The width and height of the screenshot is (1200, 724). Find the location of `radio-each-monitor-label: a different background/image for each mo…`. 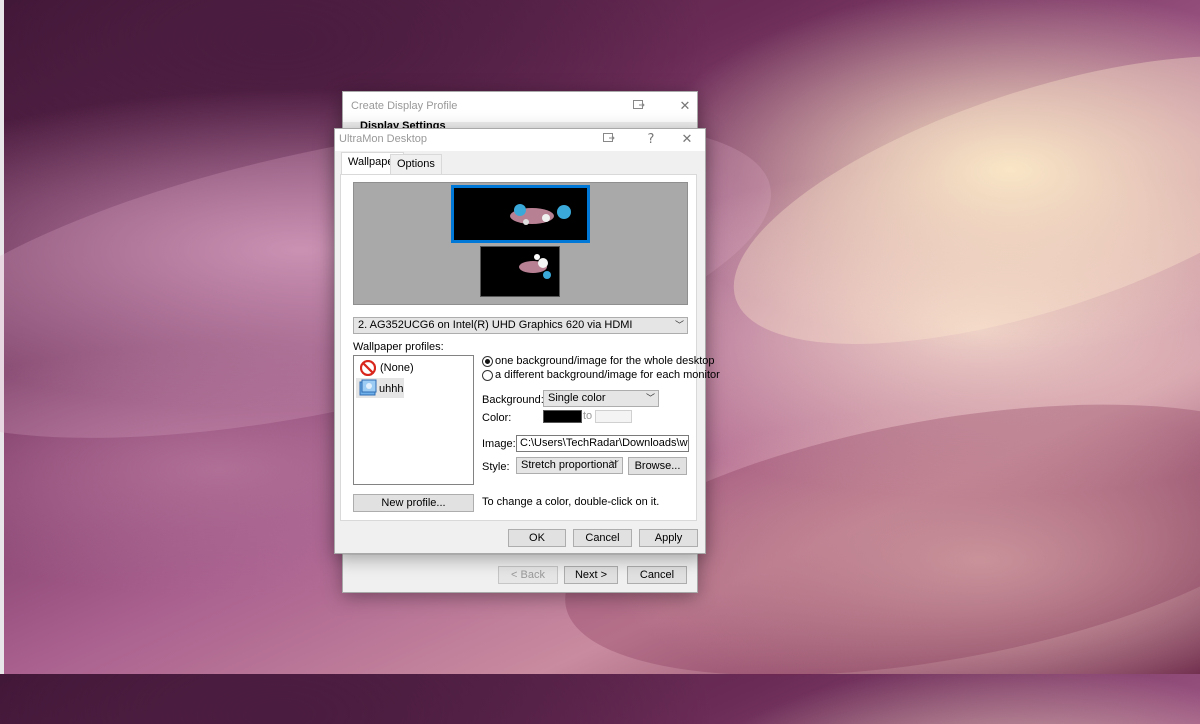

radio-each-monitor-label: a different background/image for each mo… is located at coordinates (607, 375).